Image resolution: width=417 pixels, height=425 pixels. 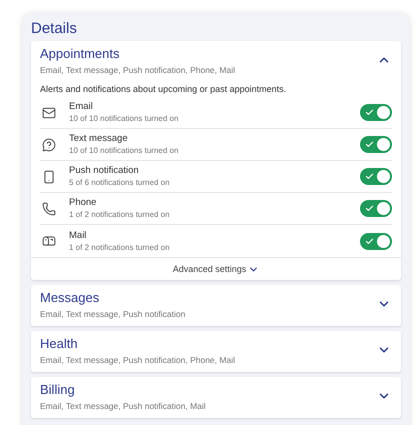 What do you see at coordinates (78, 236) in the screenshot?
I see `channel-name: Mail` at bounding box center [78, 236].